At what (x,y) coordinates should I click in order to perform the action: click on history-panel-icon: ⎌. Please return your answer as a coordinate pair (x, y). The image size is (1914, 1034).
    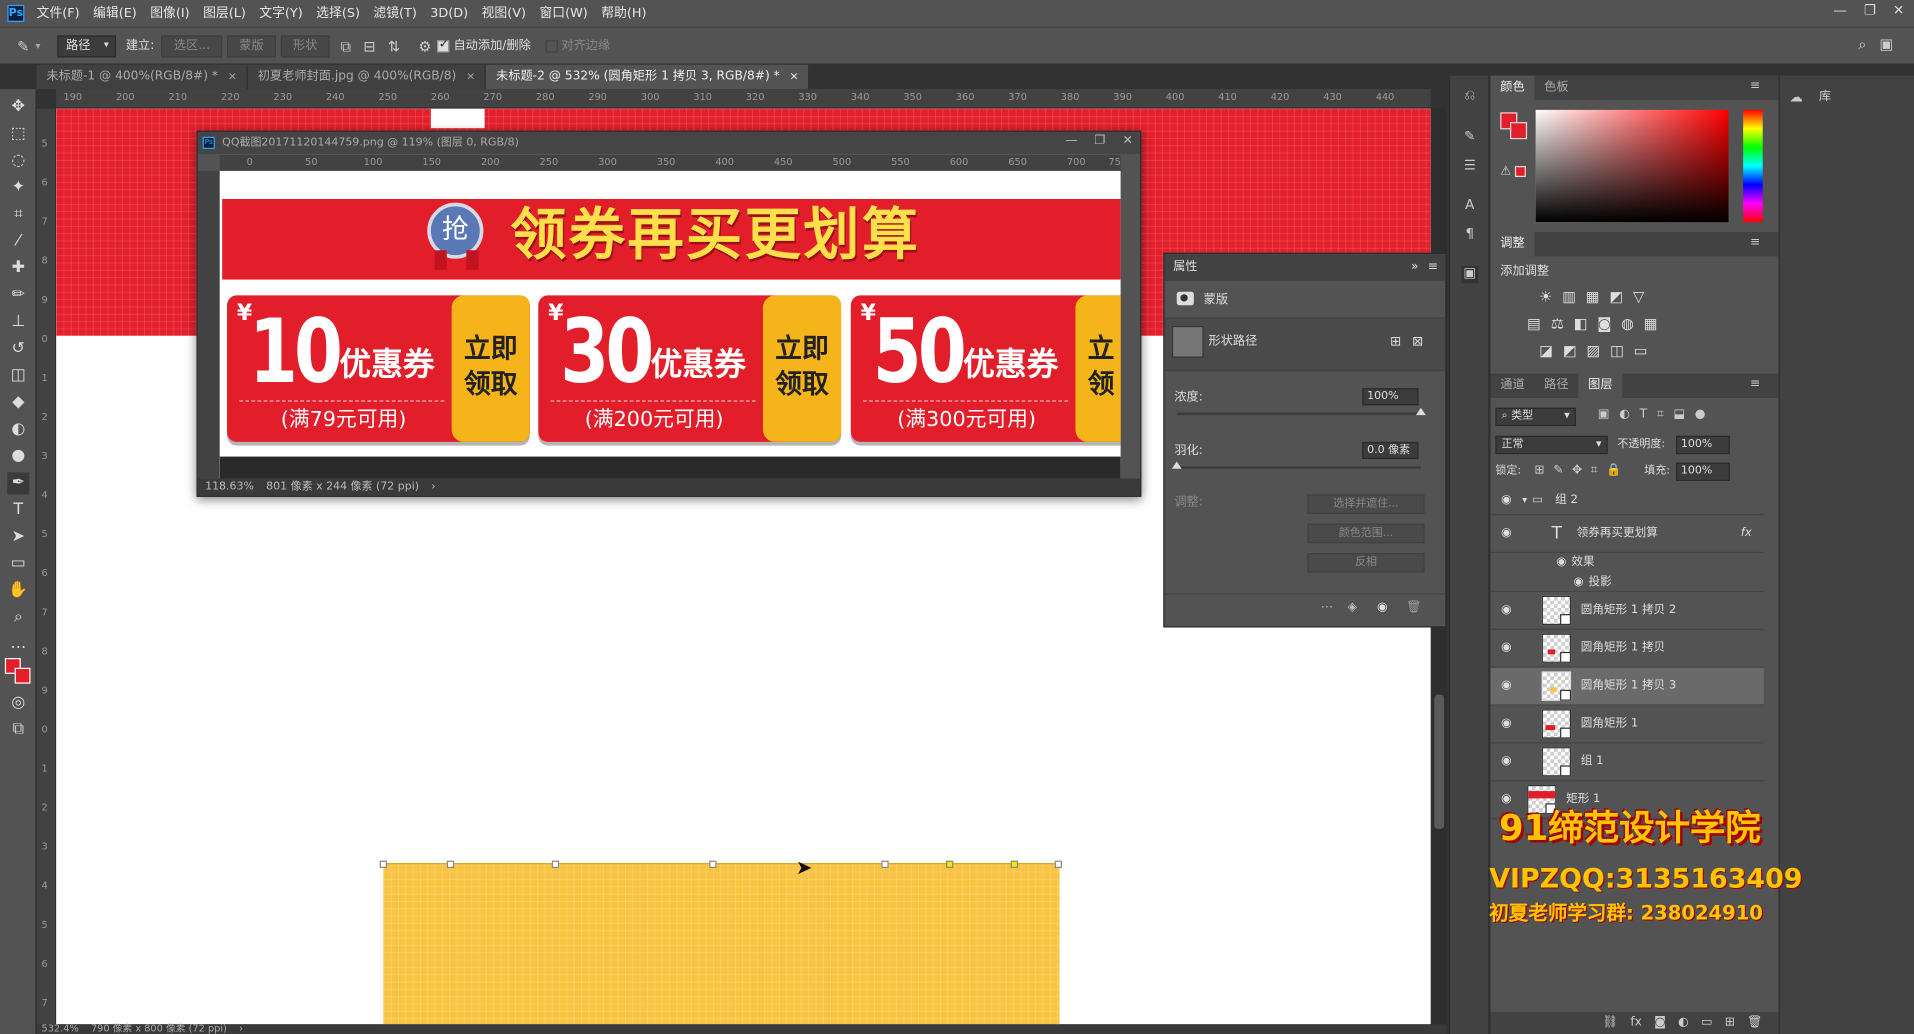
    Looking at the image, I should click on (1469, 96).